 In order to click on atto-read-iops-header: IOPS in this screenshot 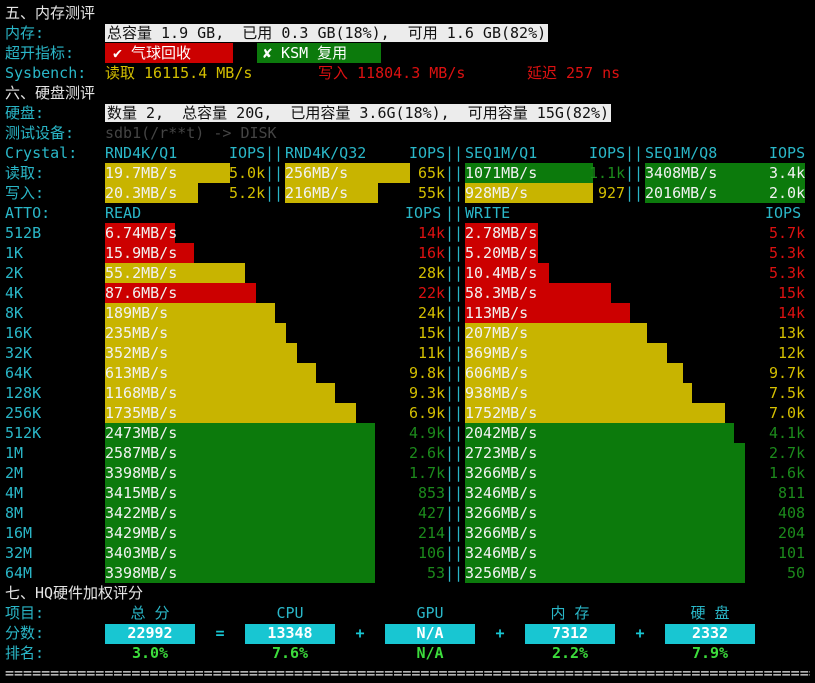, I will do `click(423, 213)`.